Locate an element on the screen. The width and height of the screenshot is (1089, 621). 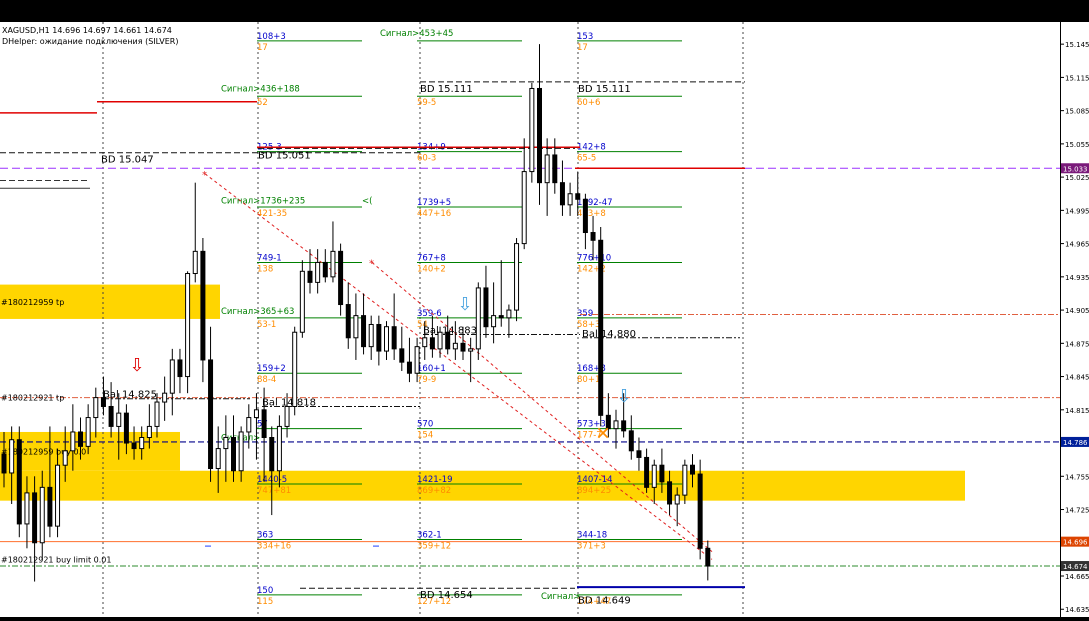
level-count: 159+2 is located at coordinates (271, 369).